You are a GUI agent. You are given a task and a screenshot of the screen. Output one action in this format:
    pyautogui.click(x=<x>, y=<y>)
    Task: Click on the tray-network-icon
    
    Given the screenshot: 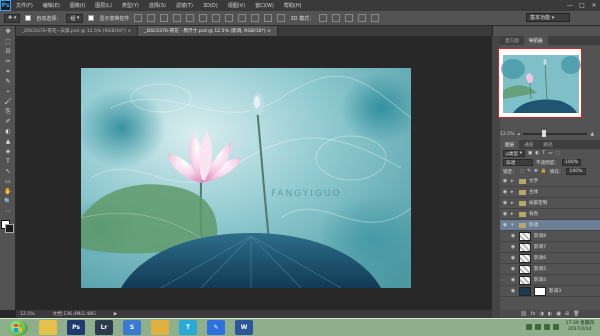 What is the action you would take?
    pyautogui.click(x=537, y=327)
    